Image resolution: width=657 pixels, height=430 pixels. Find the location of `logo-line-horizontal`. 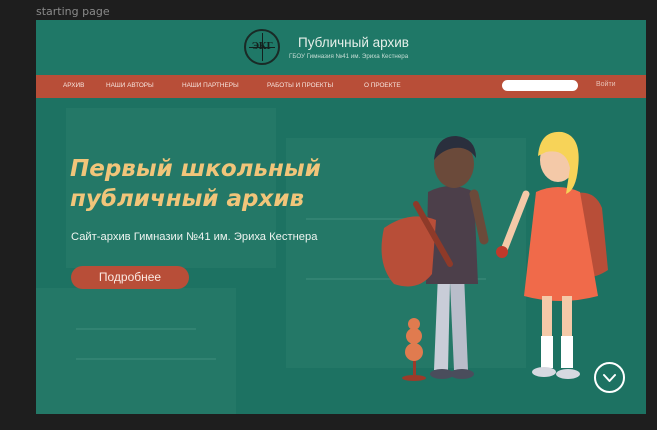

logo-line-horizontal is located at coordinates (262, 47).